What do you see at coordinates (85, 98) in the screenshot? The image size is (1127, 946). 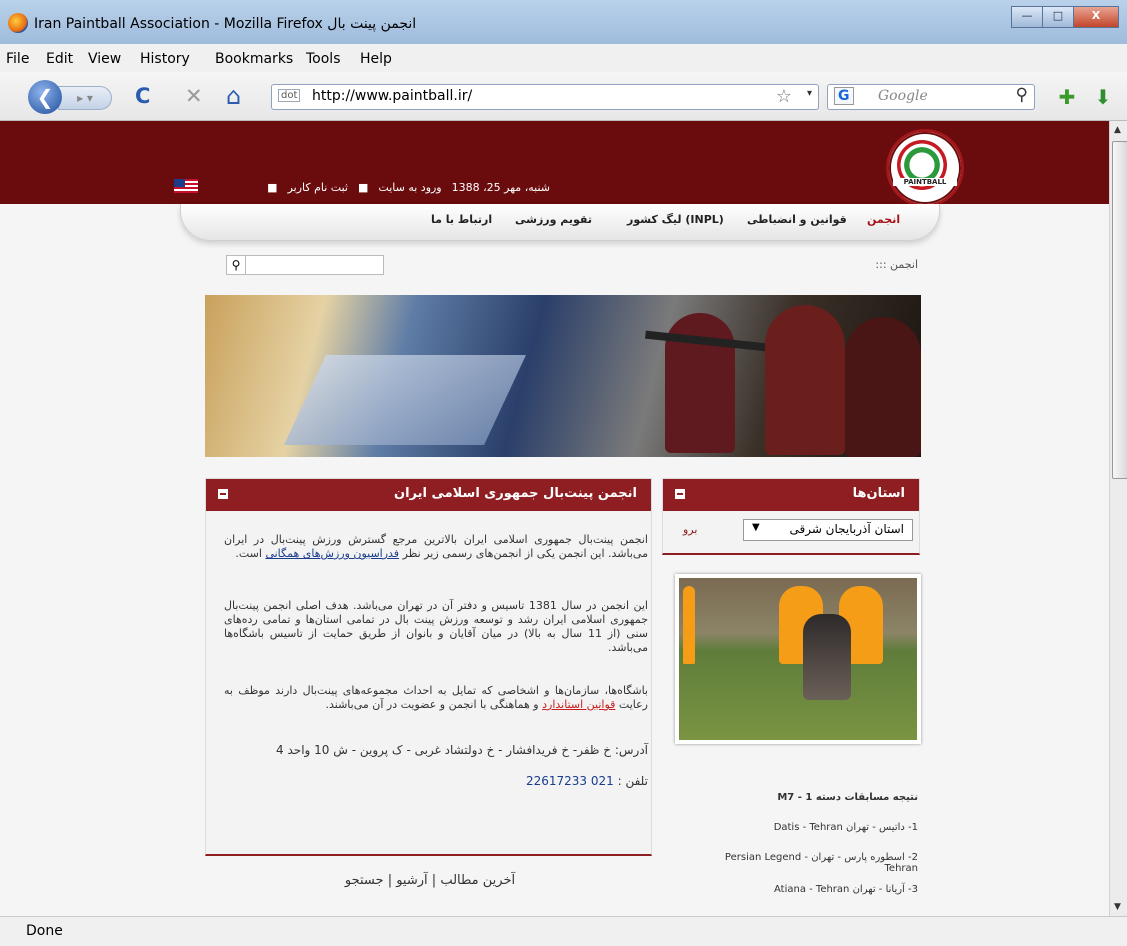 I see `forward-button: ▸ ▾` at bounding box center [85, 98].